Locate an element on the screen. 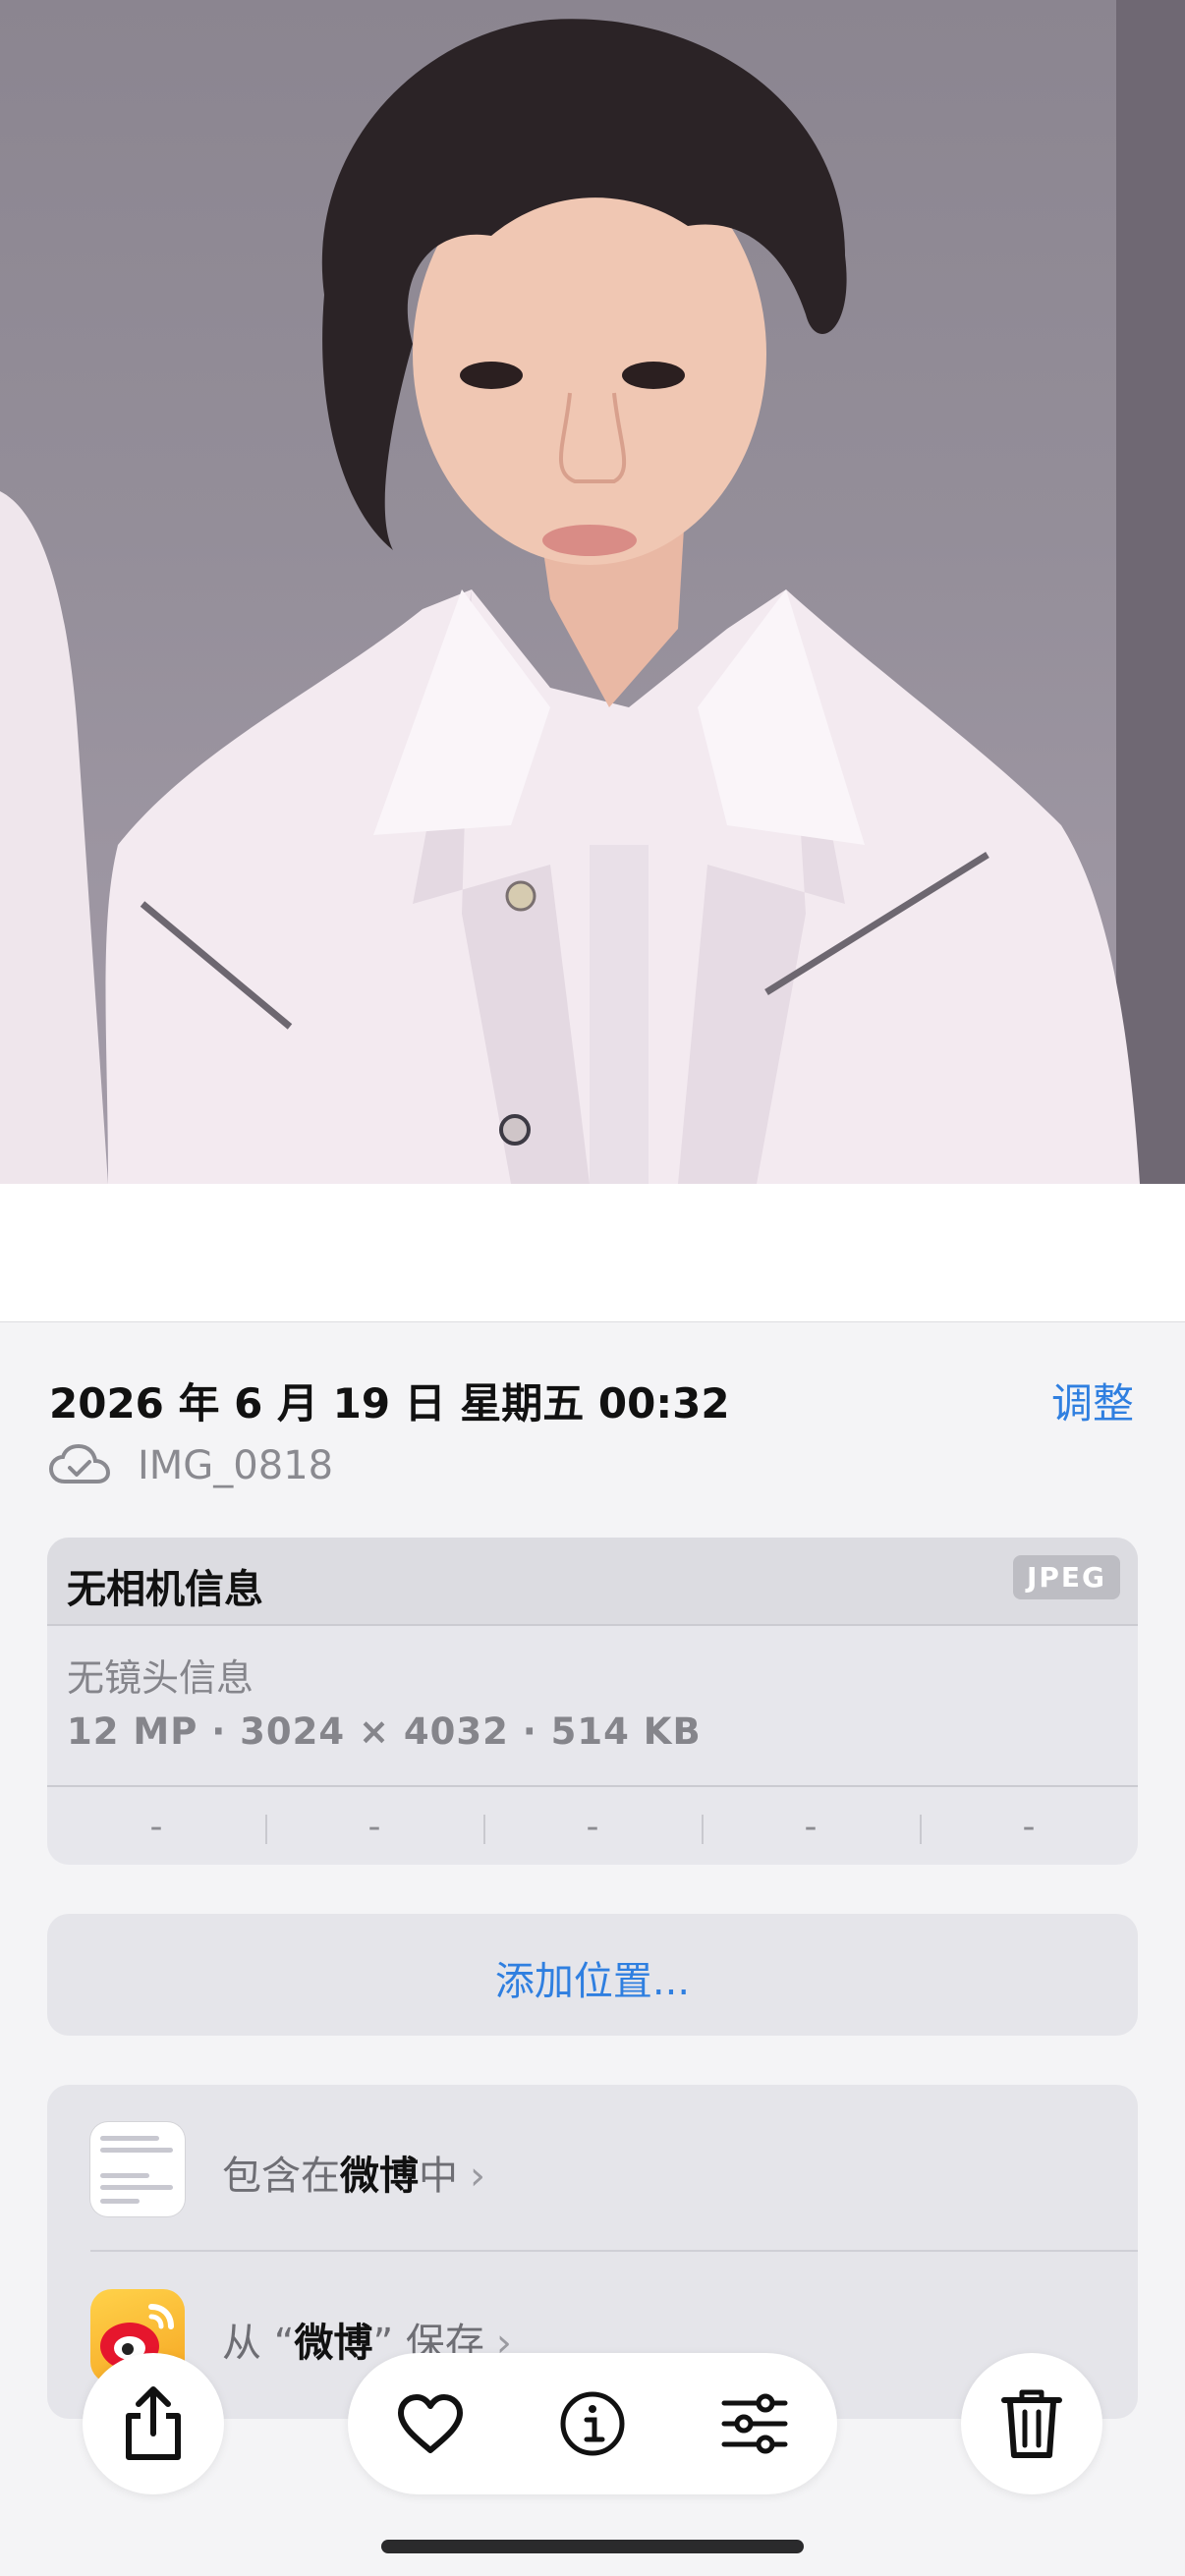 This screenshot has width=1185, height=2576. exif-focal-length: - is located at coordinates (374, 1827).